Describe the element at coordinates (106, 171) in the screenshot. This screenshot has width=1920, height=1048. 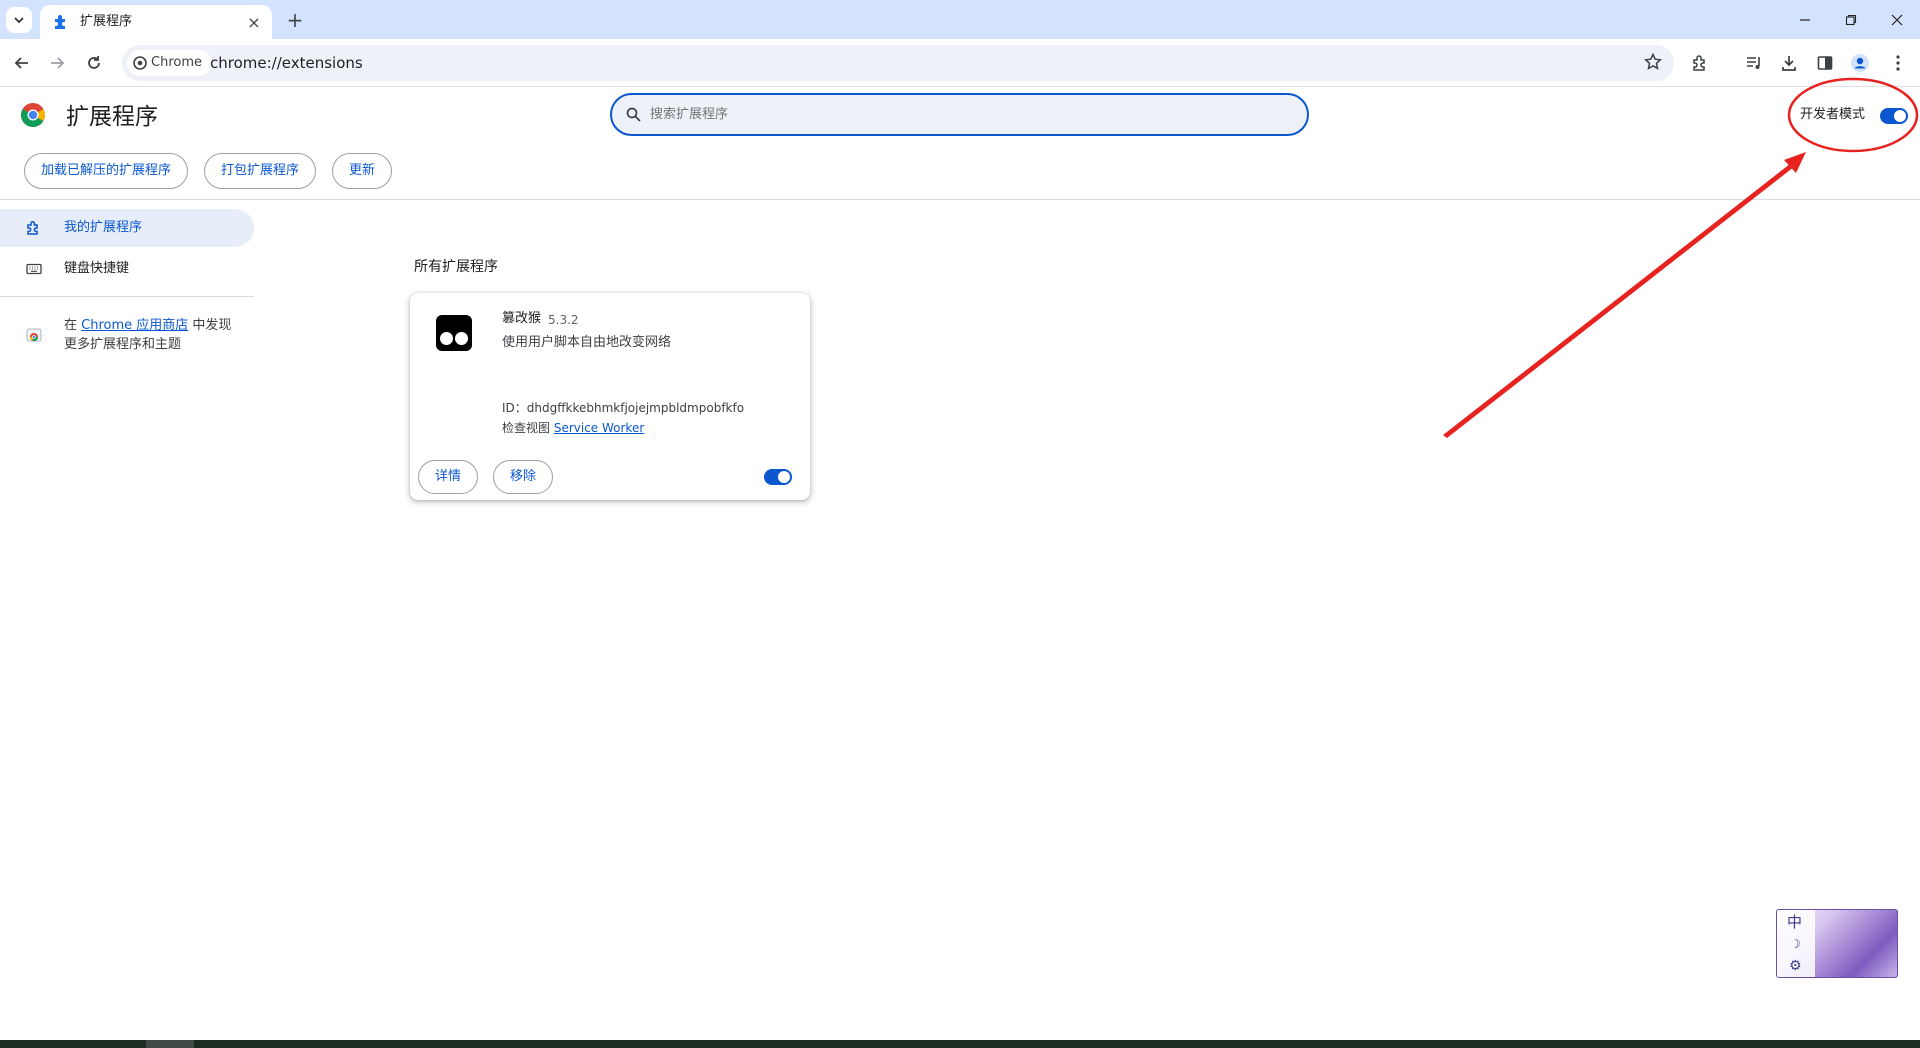
I see `load-unpacked-button: 加载已解压的扩展程序` at that location.